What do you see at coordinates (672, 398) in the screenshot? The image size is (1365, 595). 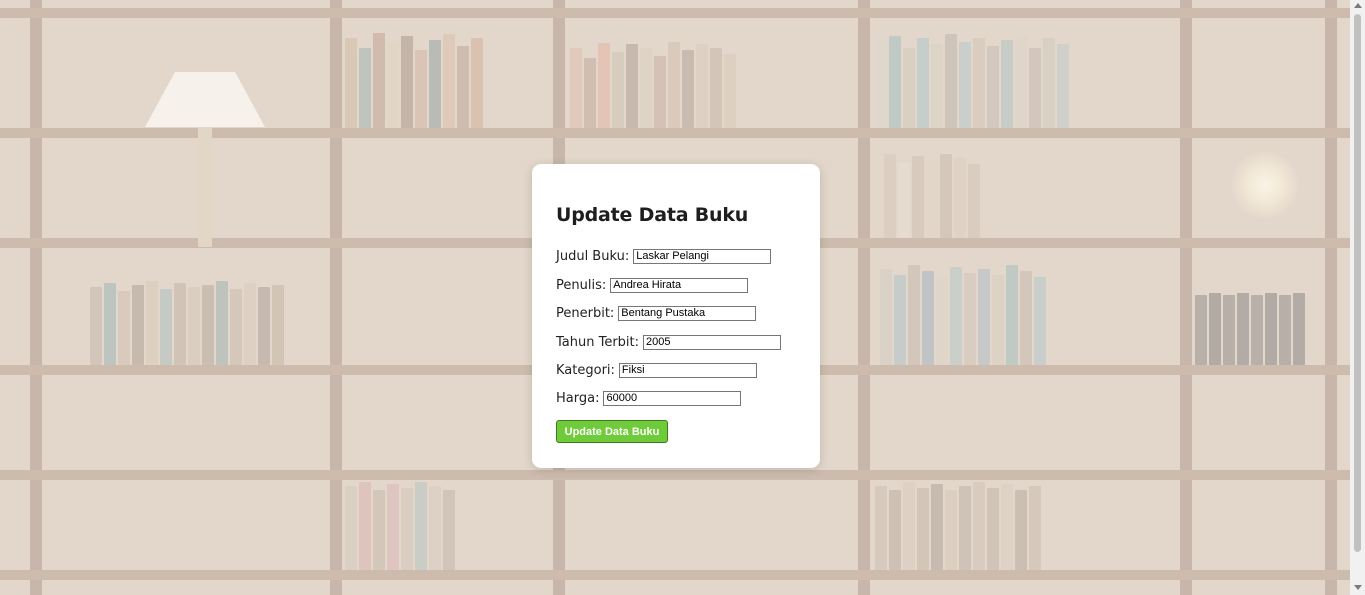 I see `harga-input` at bounding box center [672, 398].